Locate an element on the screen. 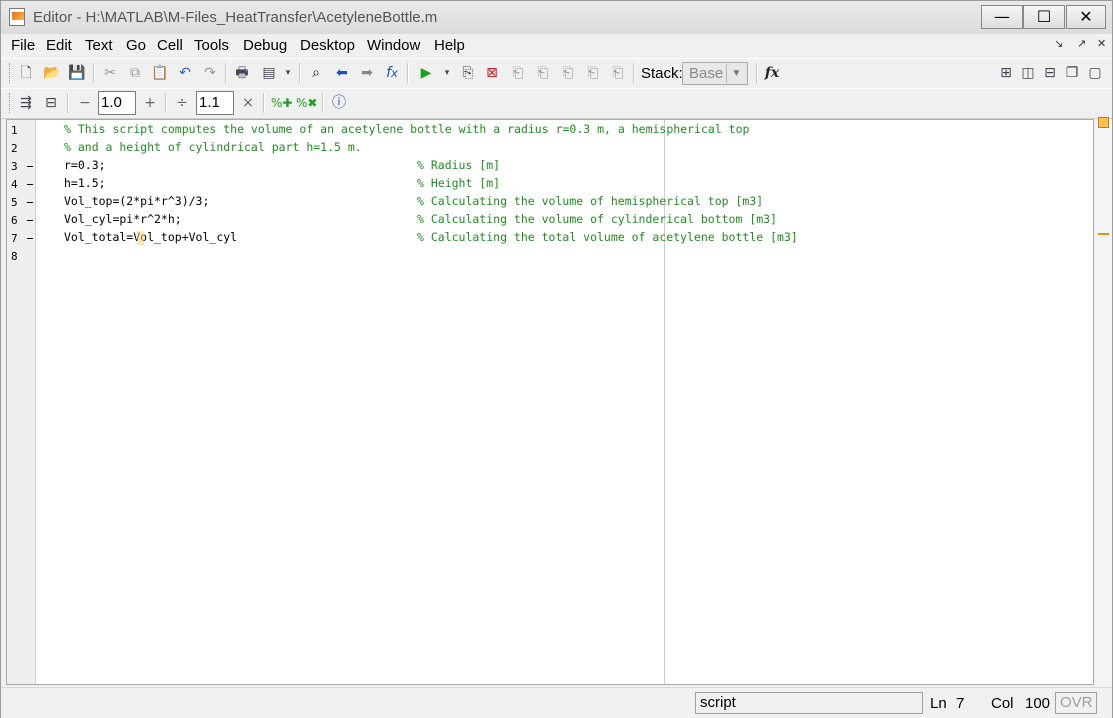 This screenshot has width=1113, height=718. new-file-icon: 🗋 is located at coordinates (26, 73).